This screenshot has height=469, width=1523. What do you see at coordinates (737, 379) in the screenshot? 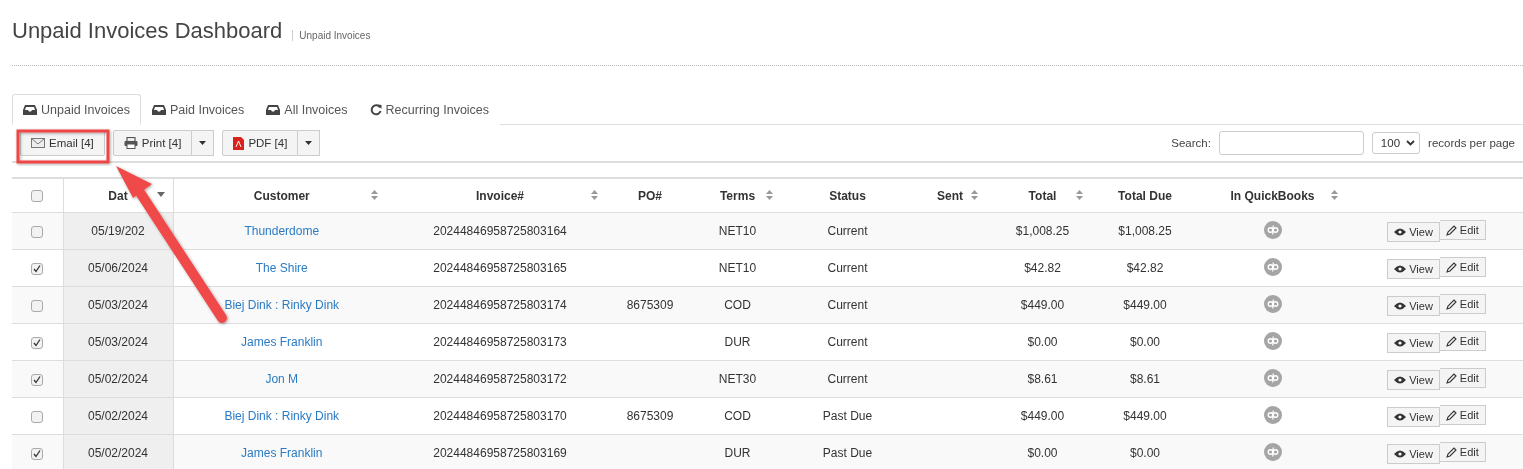
I see `table-cell: NET30` at bounding box center [737, 379].